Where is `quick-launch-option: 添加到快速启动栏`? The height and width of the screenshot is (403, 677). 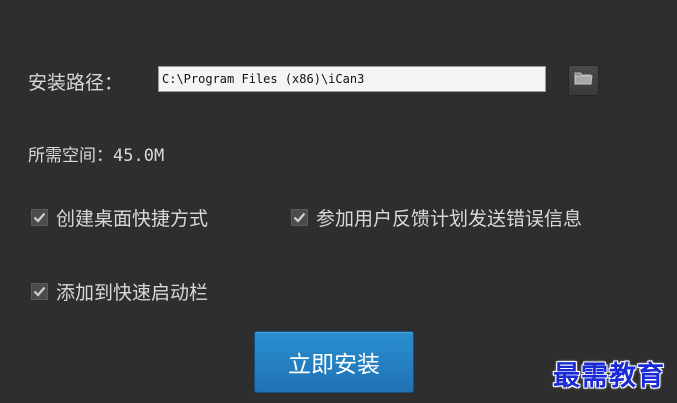 quick-launch-option: 添加到快速启动栏 is located at coordinates (119, 291).